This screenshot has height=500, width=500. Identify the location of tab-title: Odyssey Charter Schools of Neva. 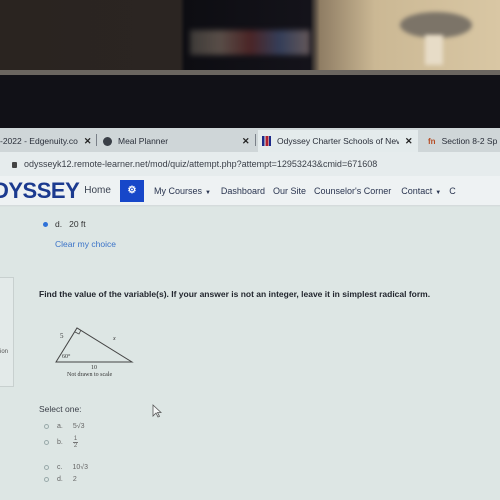
(338, 141).